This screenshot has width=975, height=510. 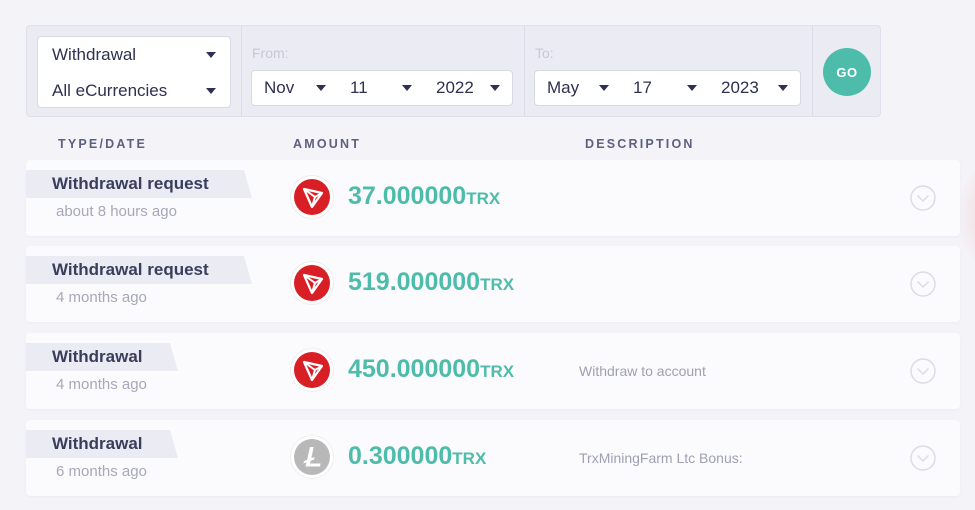 I want to click on amount-value: 519.000000, so click(x=414, y=282).